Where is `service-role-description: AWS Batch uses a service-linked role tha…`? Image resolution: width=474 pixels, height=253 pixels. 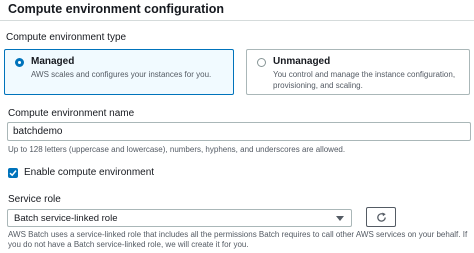
service-role-description: AWS Batch uses a service-linked role tha… is located at coordinates (238, 239).